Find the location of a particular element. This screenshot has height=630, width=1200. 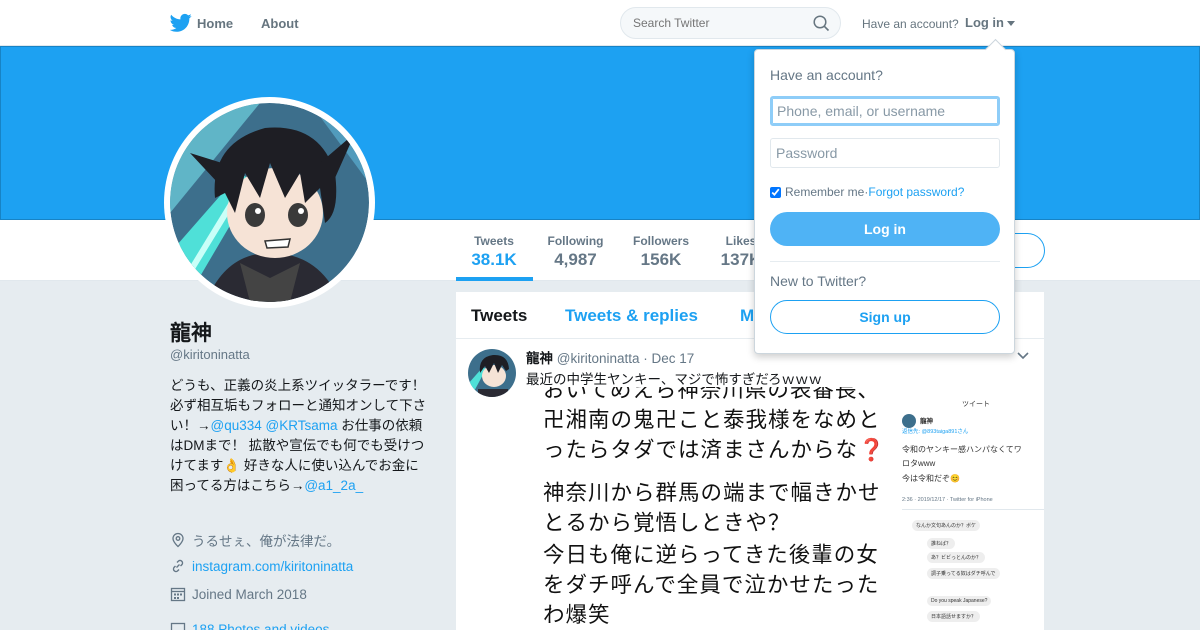

tweet-header: 龍神 @kiritoninatta · Dec 17 is located at coordinates (610, 357).